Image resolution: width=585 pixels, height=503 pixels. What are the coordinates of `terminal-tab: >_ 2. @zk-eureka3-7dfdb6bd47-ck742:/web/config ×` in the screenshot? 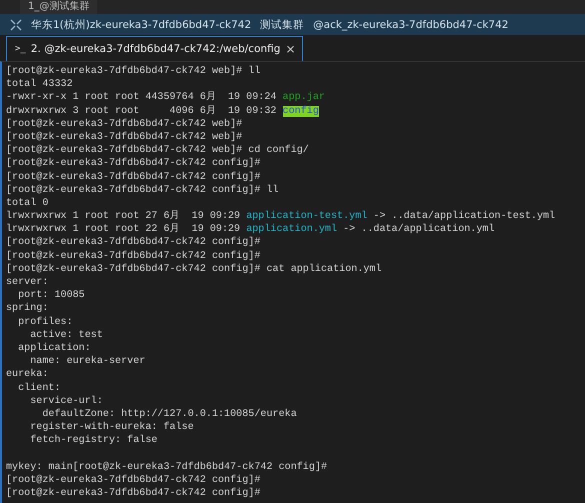 It's located at (154, 48).